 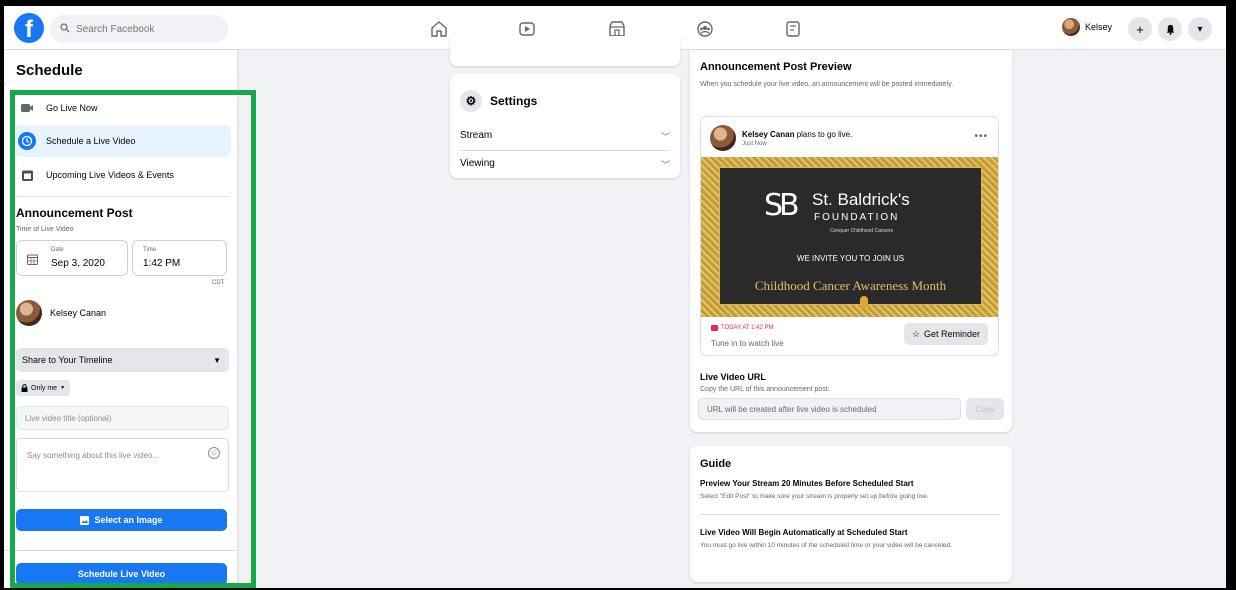 I want to click on camera-icon, so click(x=27, y=108).